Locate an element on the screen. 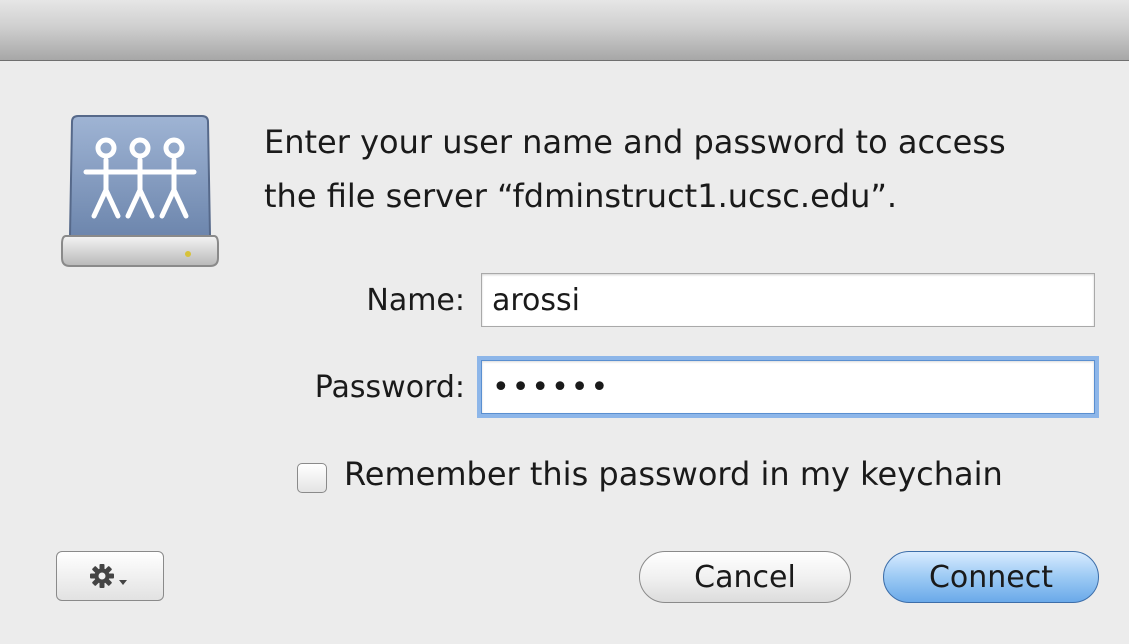 The width and height of the screenshot is (1129, 644). message-line-2: the file server “fdminstruct1.ucsc.edu”. is located at coordinates (581, 196).